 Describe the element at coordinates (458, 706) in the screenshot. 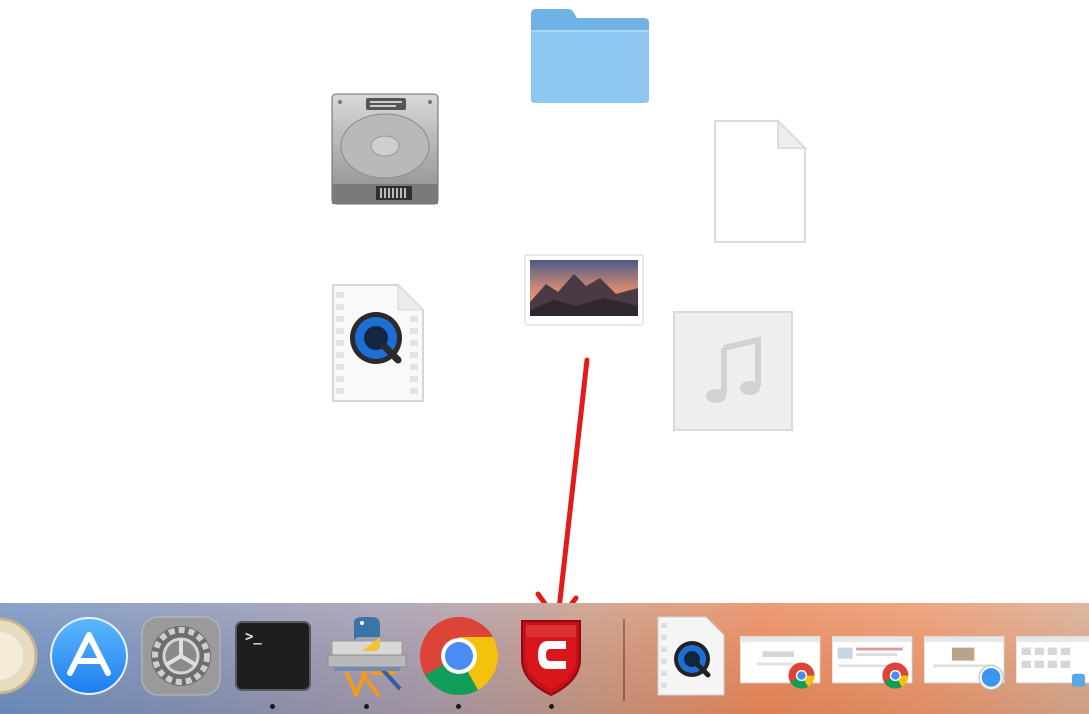

I see `running-indicator-chrome` at that location.